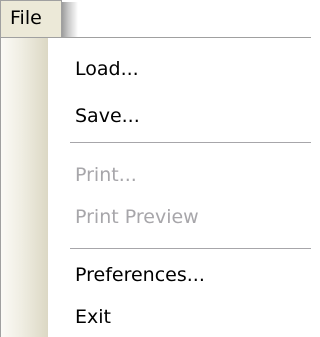 The image size is (320, 337). I want to click on menu-item-print-preview: Print Preview, so click(137, 217).